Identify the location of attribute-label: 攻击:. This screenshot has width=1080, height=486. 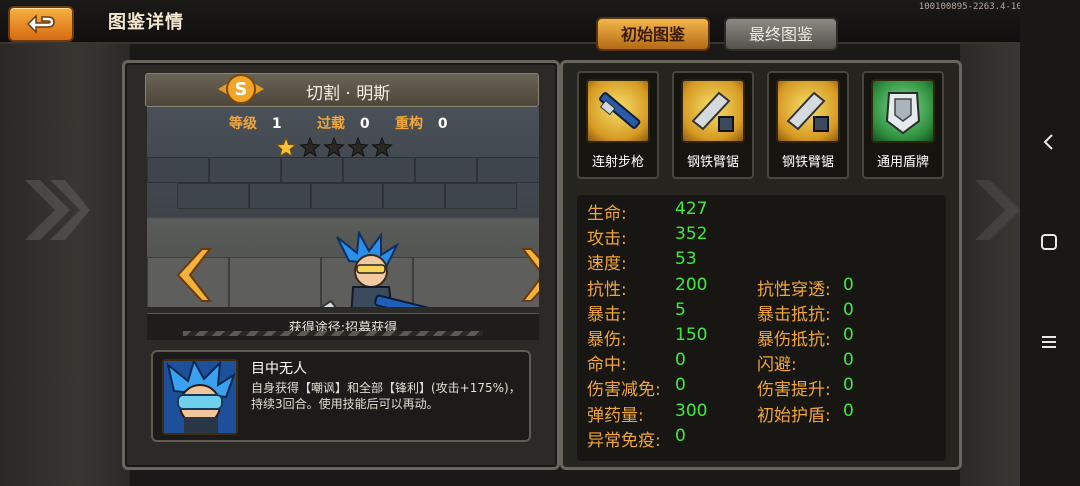
(607, 239).